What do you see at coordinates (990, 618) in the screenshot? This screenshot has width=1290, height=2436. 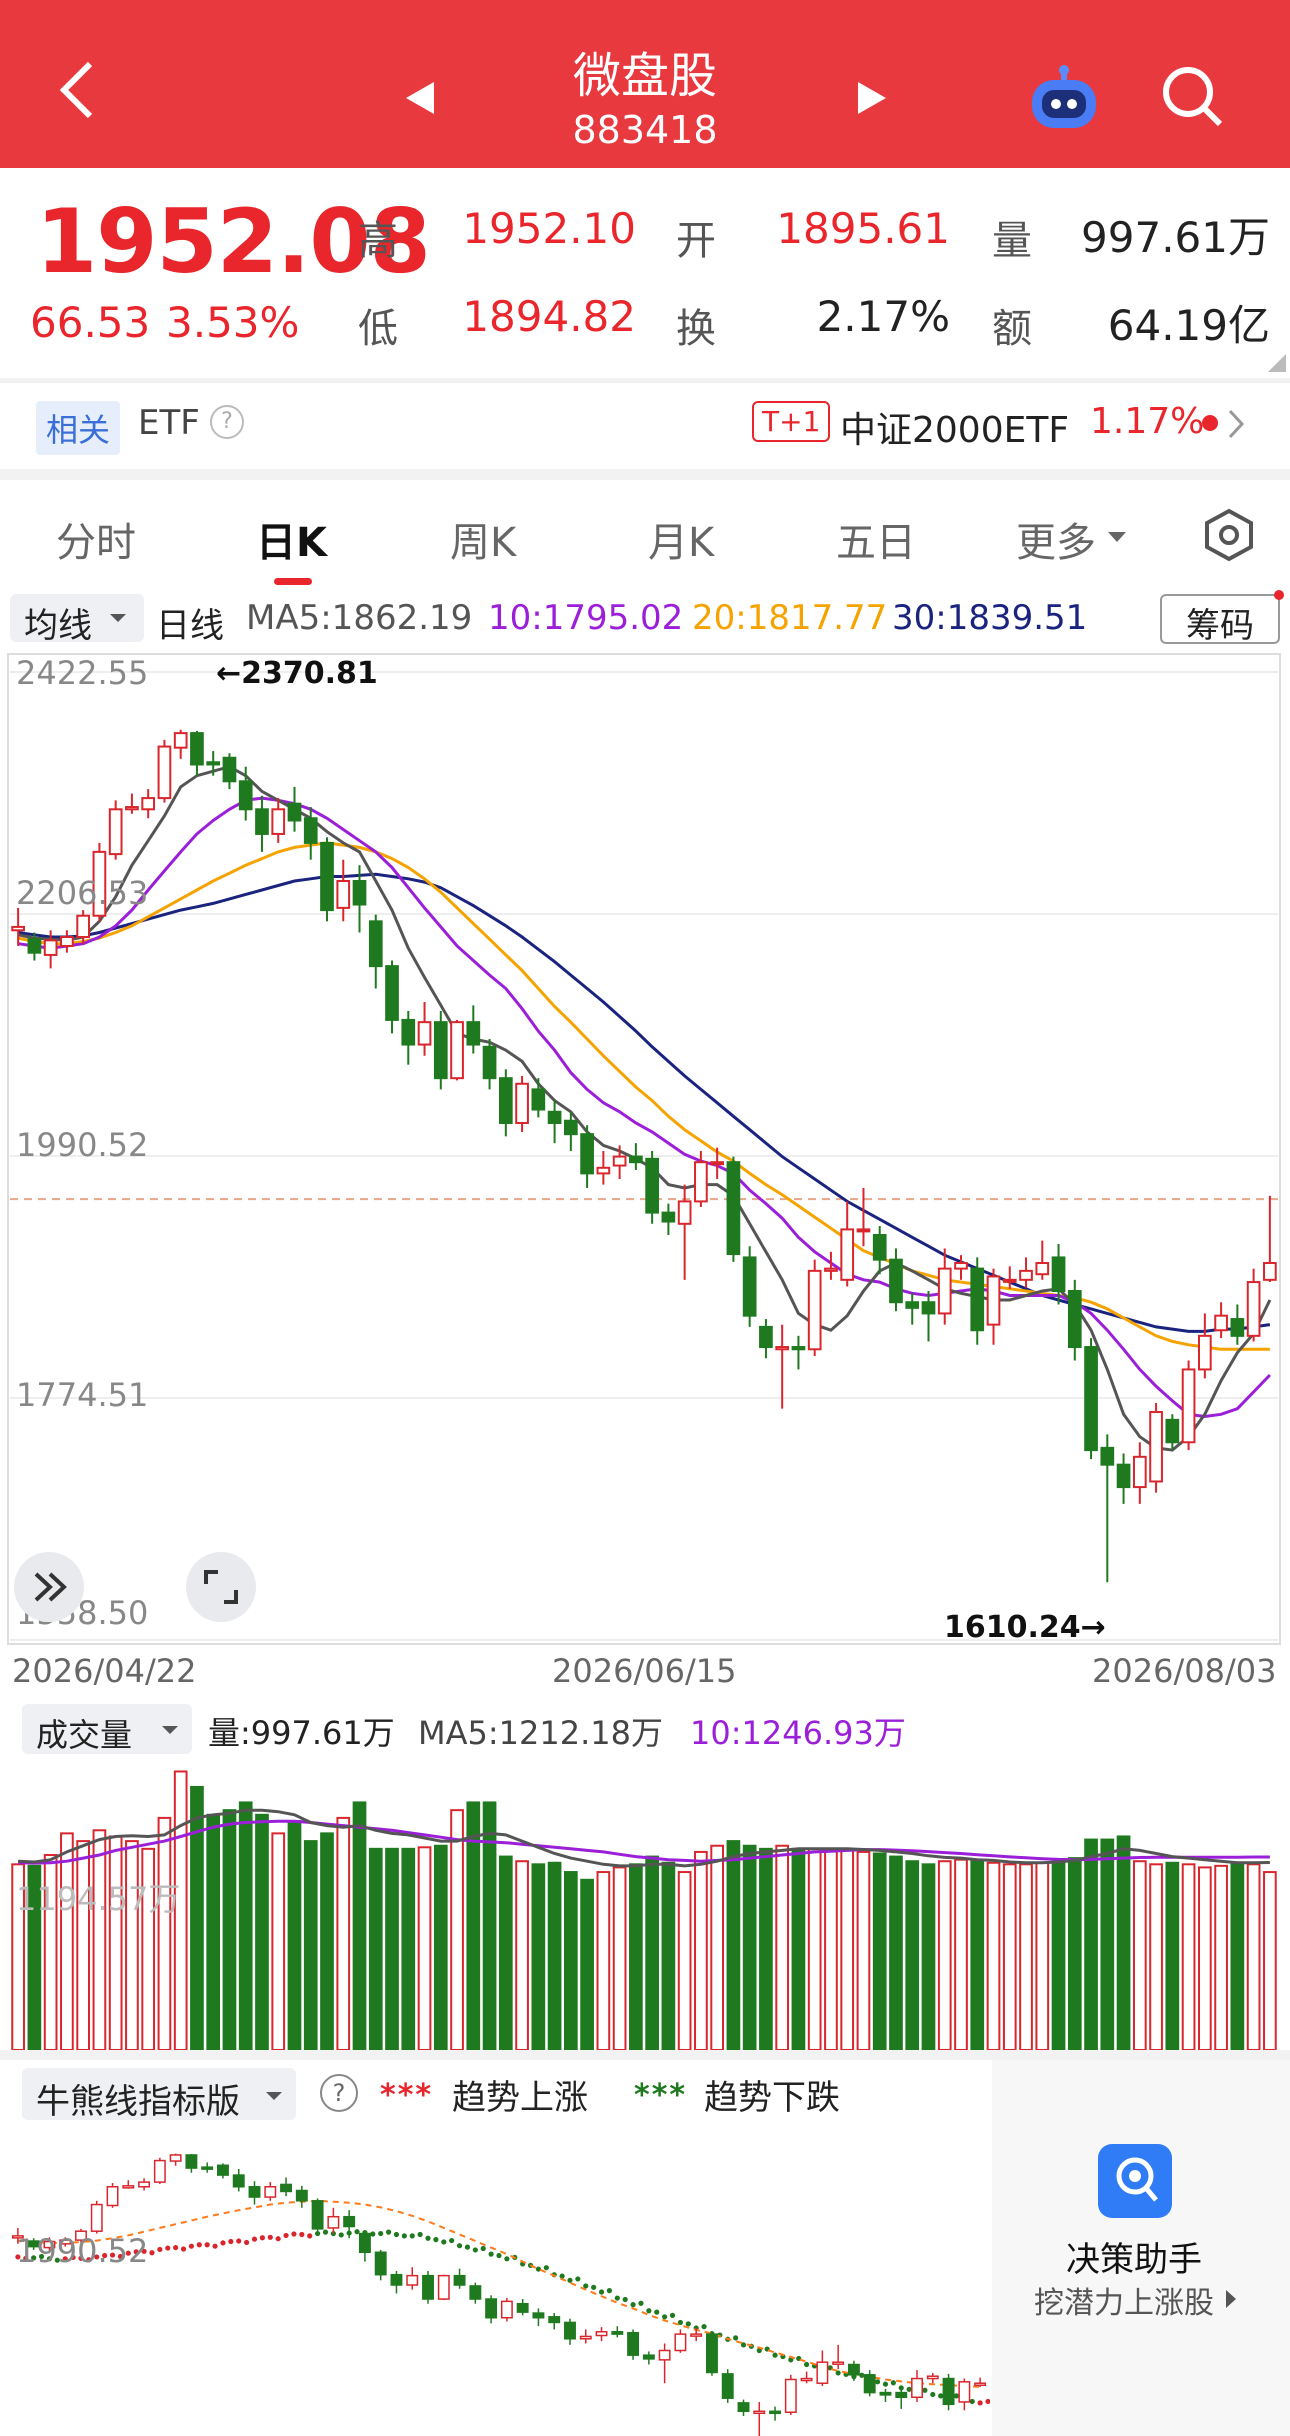 I see `ma30-value: 30:1839.51` at bounding box center [990, 618].